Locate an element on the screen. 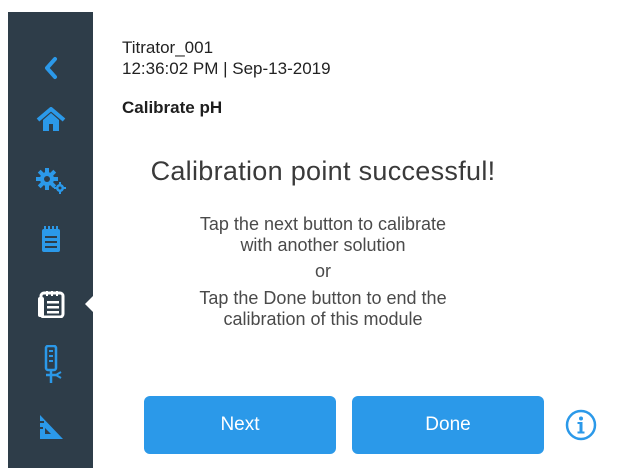 The height and width of the screenshot is (468, 618). sidebar-item-settings is located at coordinates (50, 181).